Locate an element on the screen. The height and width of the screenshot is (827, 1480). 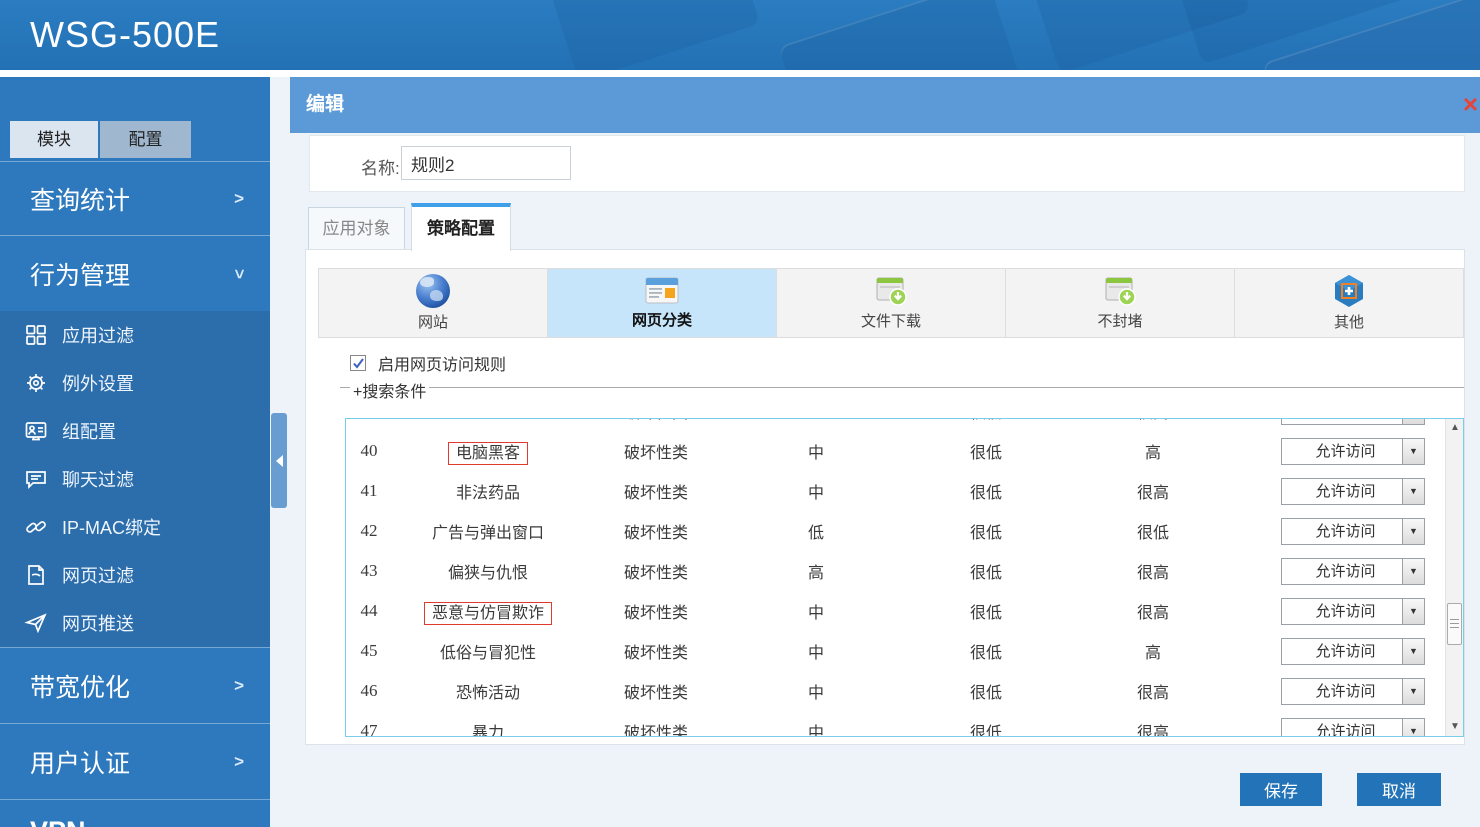
sidebar-item-chat-filter: 聊天过滤 is located at coordinates (135, 479).